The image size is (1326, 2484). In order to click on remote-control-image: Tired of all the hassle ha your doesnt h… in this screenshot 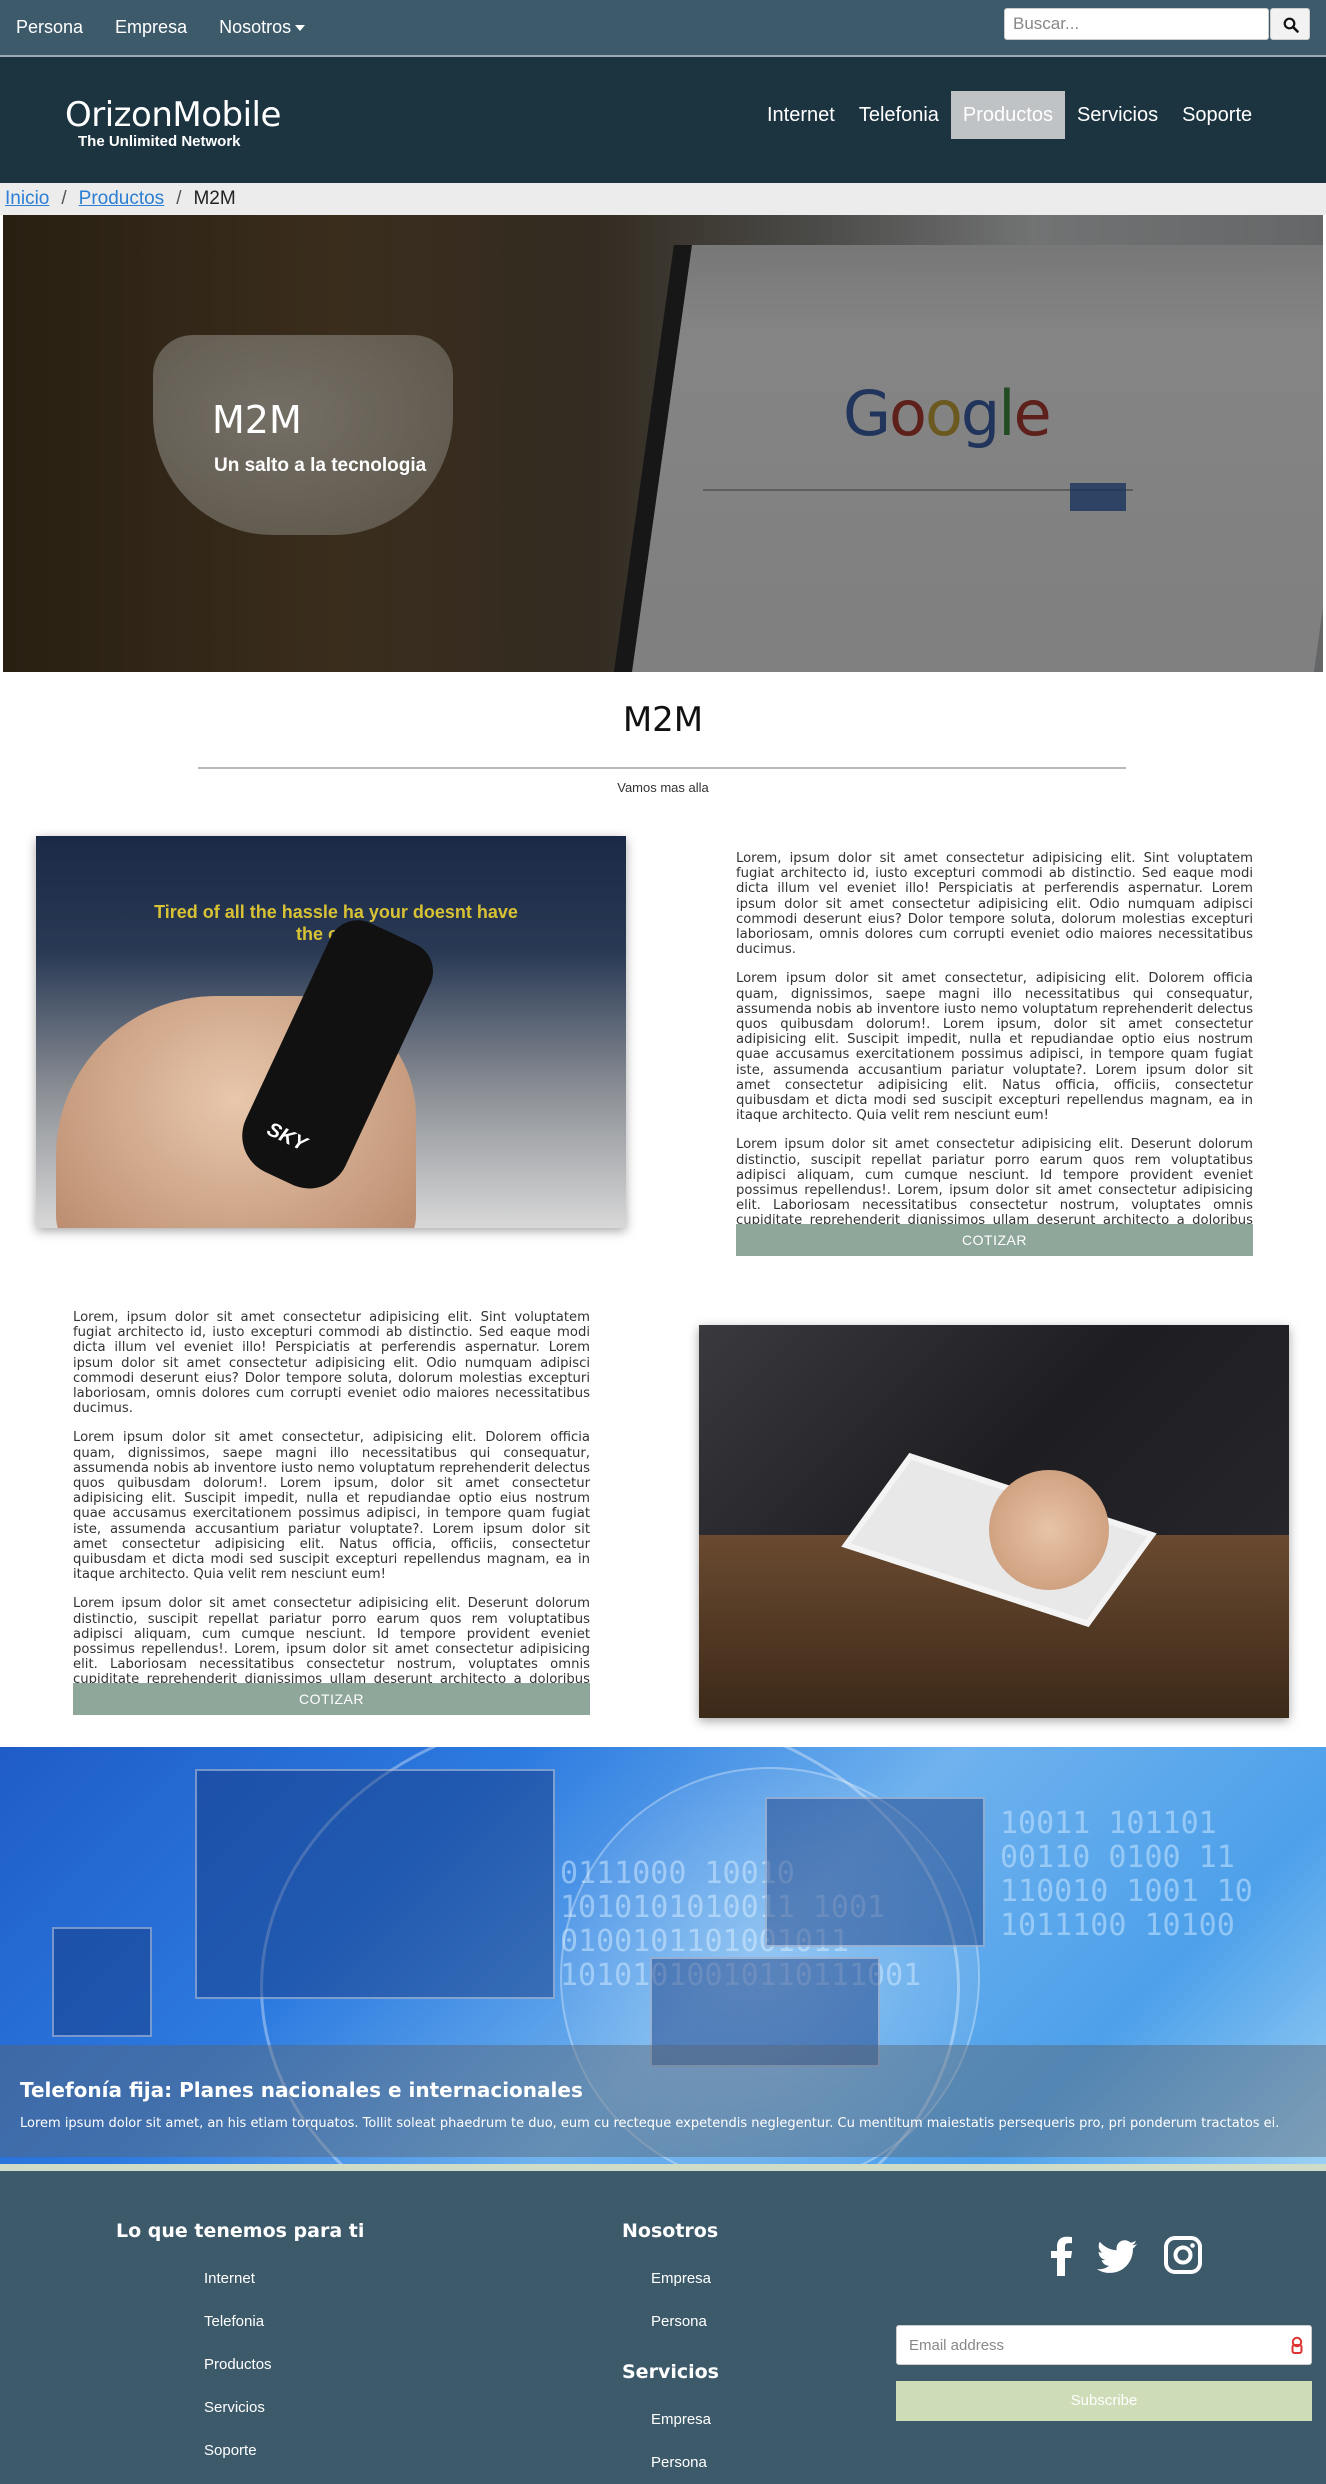, I will do `click(331, 1032)`.